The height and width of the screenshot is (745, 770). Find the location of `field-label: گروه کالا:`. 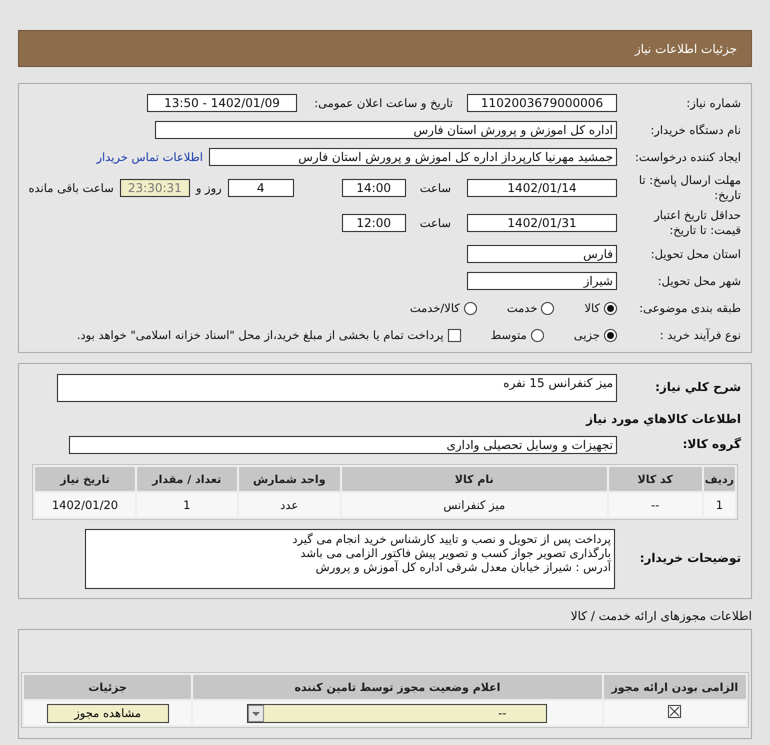

field-label: گروه کالا: is located at coordinates (711, 445).